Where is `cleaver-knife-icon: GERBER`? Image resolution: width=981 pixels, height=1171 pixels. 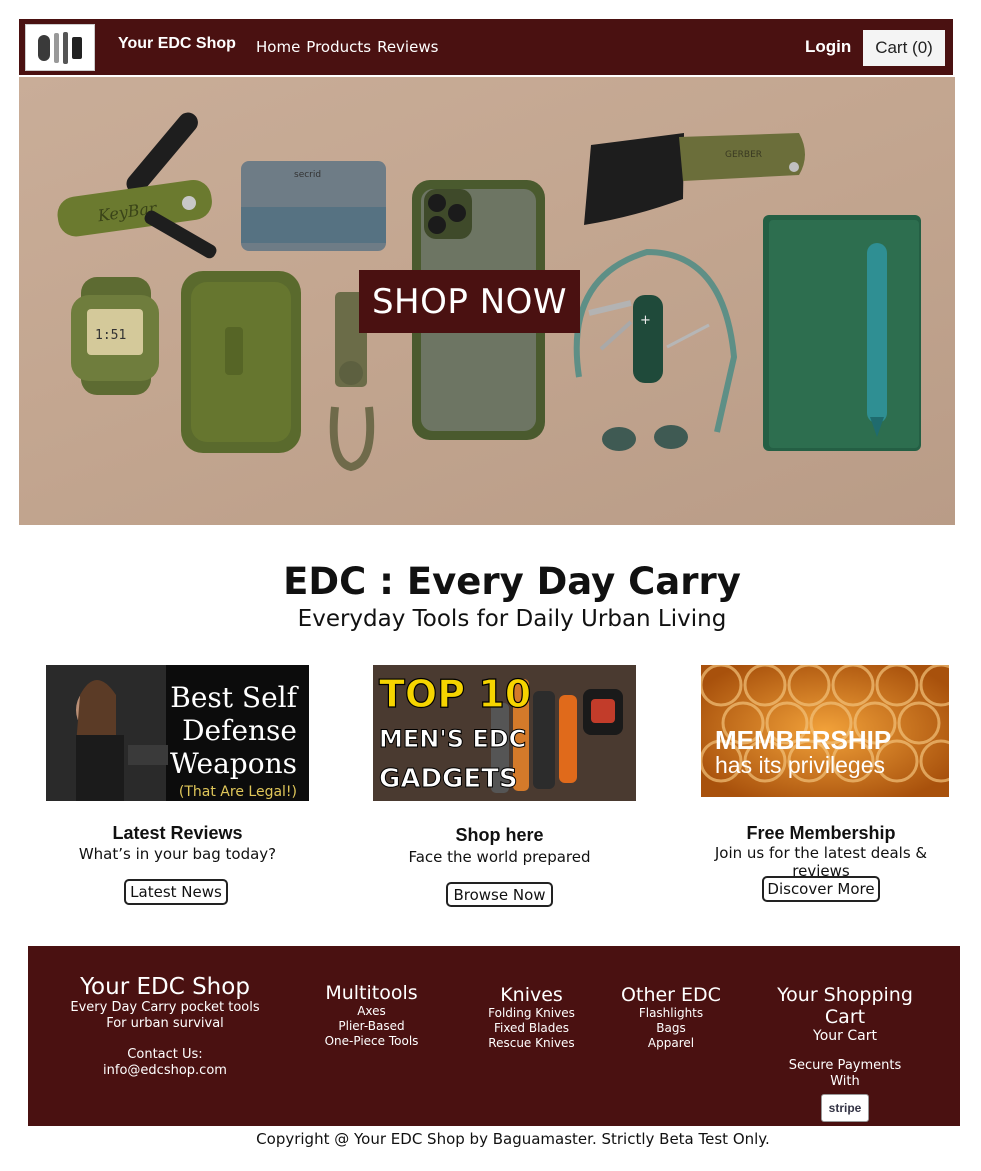 cleaver-knife-icon: GERBER is located at coordinates (694, 179).